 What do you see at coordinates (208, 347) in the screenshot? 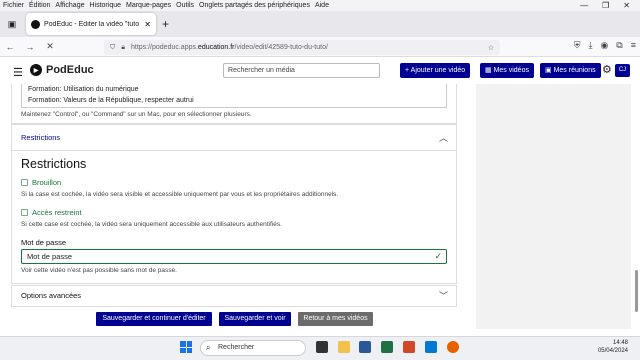
I see `search-icon: ⌕` at bounding box center [208, 347].